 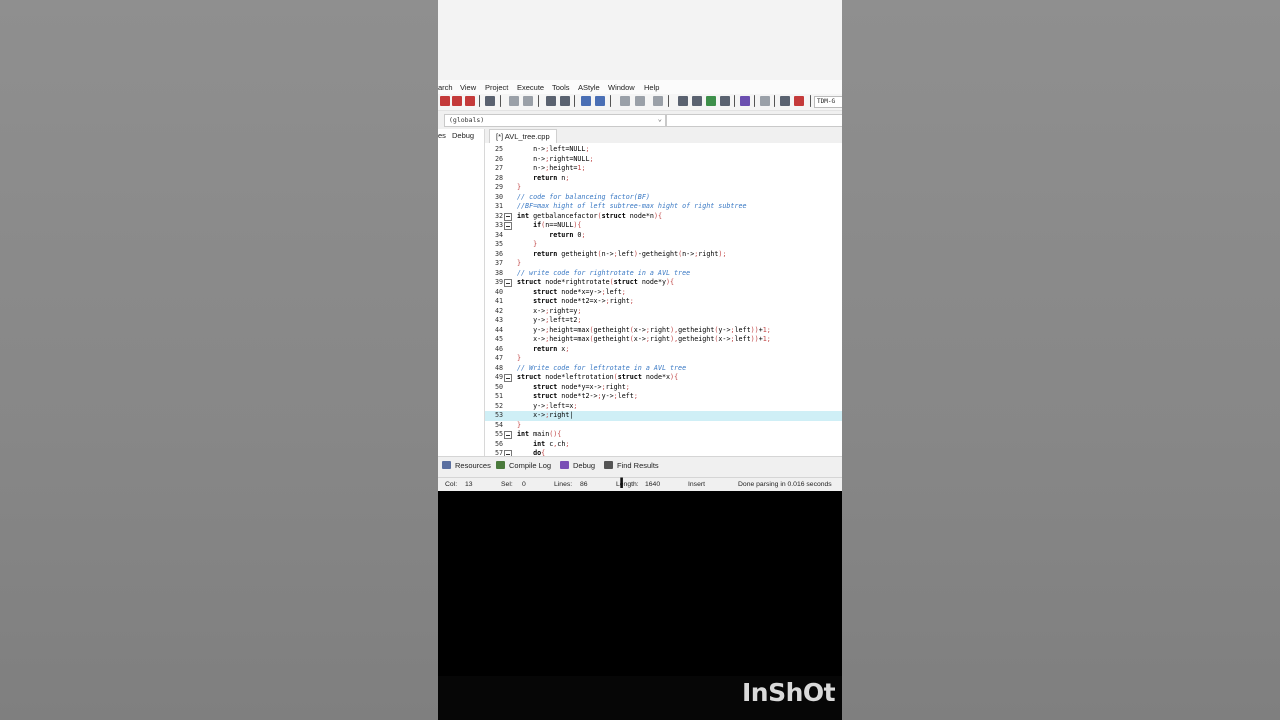 I want to click on table-icon, so click(x=711, y=101).